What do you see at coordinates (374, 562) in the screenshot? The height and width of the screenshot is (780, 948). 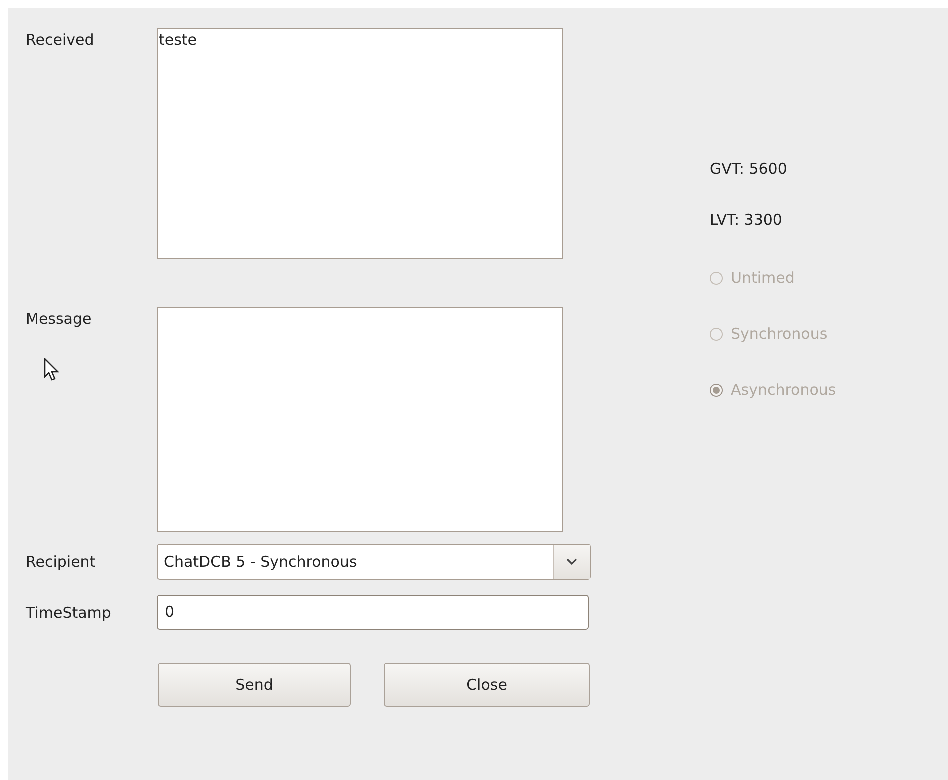 I see `recipient-dropdown: ChatDCB 5 - Synchronous` at bounding box center [374, 562].